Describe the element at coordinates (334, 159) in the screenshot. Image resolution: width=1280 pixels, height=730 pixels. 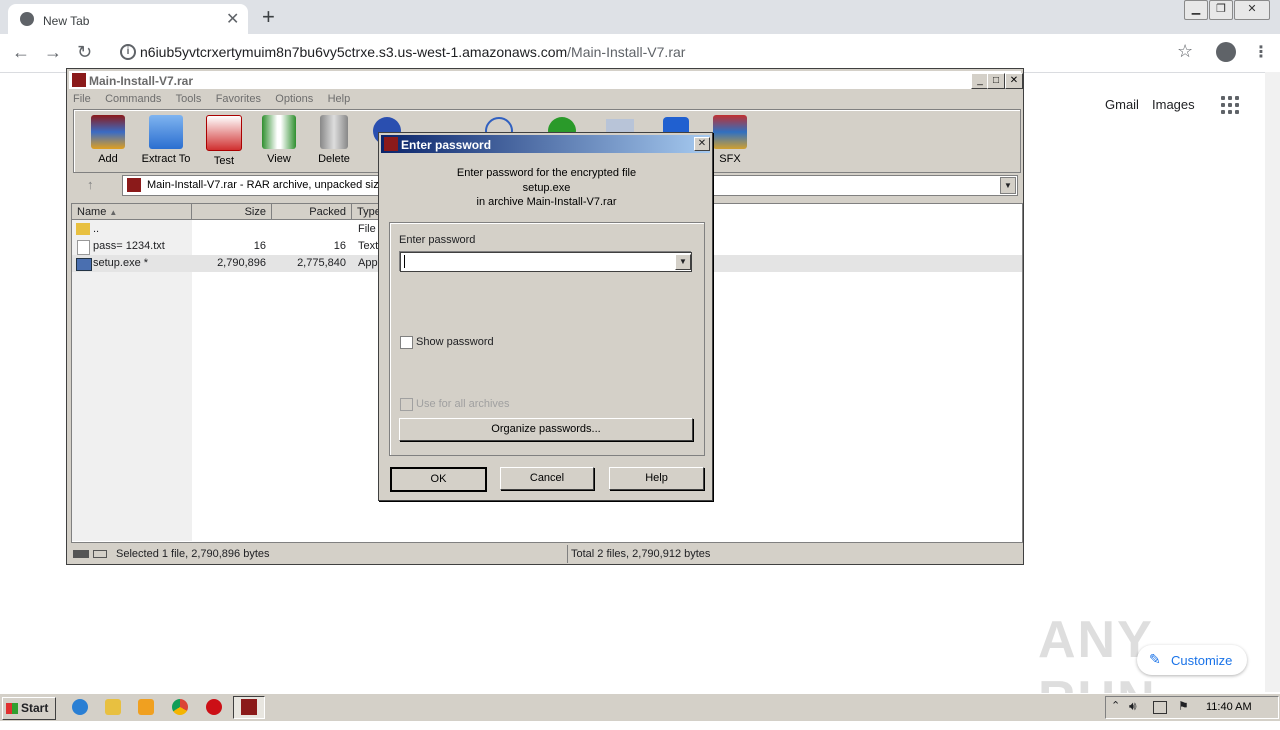
I see `delete-label: Delete` at that location.